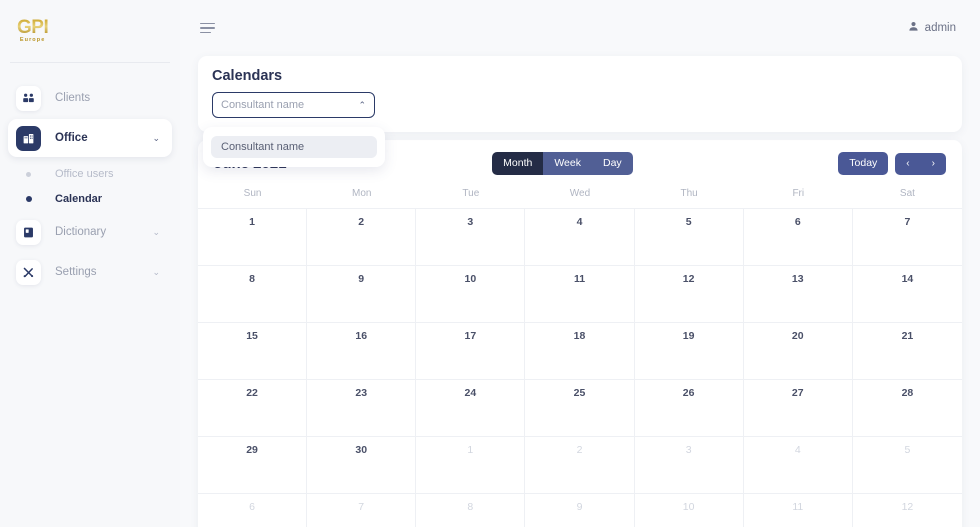  I want to click on sidebar-item-clients: Clients, so click(90, 98).